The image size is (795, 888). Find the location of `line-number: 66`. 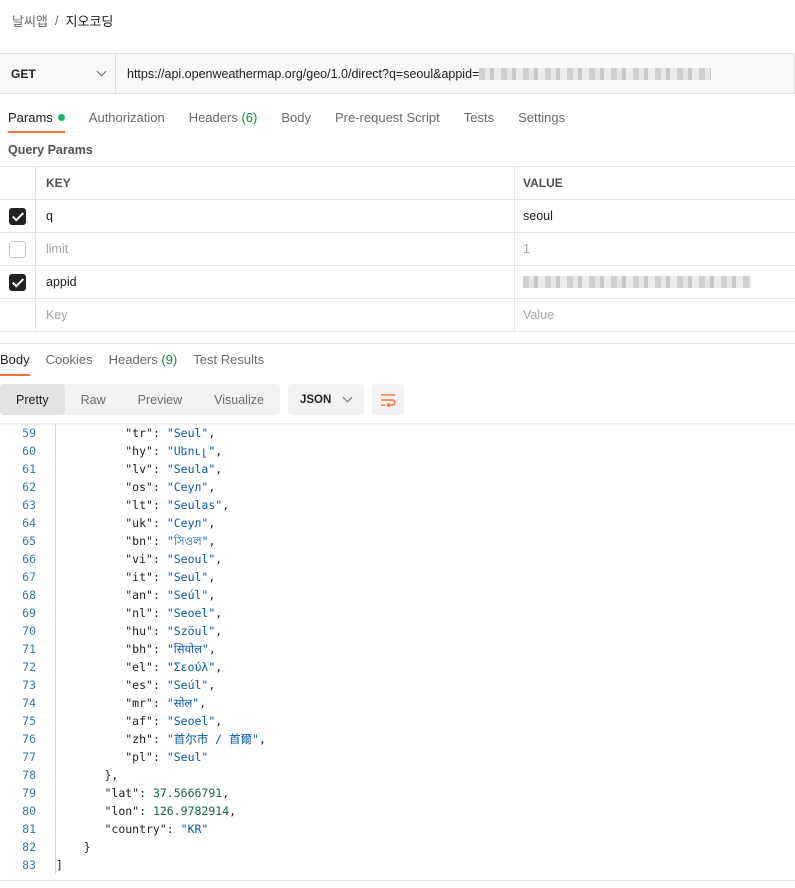

line-number: 66 is located at coordinates (29, 559).